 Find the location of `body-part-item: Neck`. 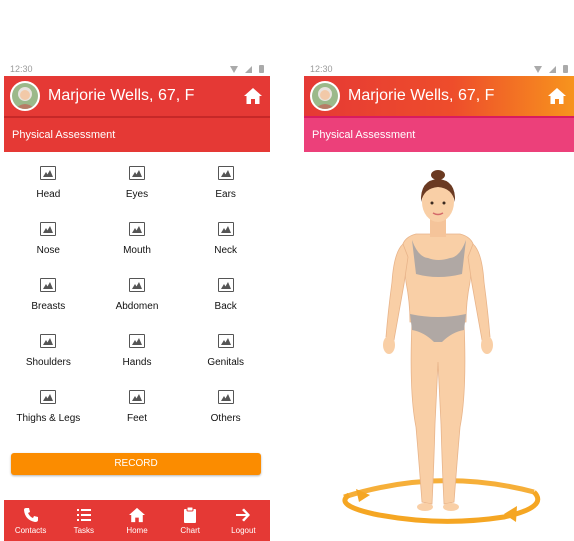

body-part-item: Neck is located at coordinates (225, 244).